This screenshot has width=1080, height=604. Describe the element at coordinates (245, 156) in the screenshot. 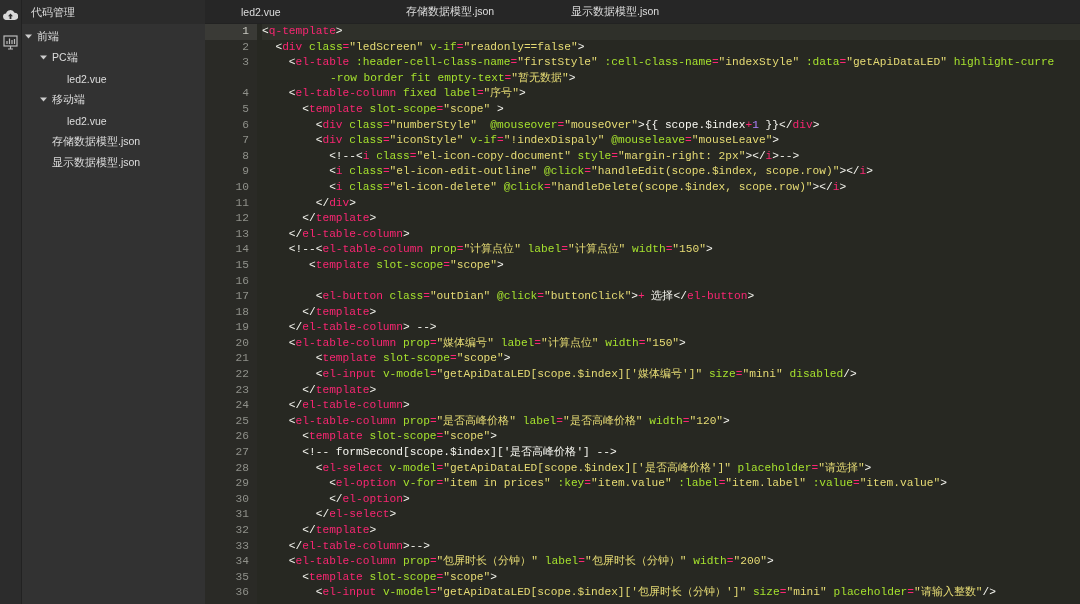

I see `line-number: 8` at that location.